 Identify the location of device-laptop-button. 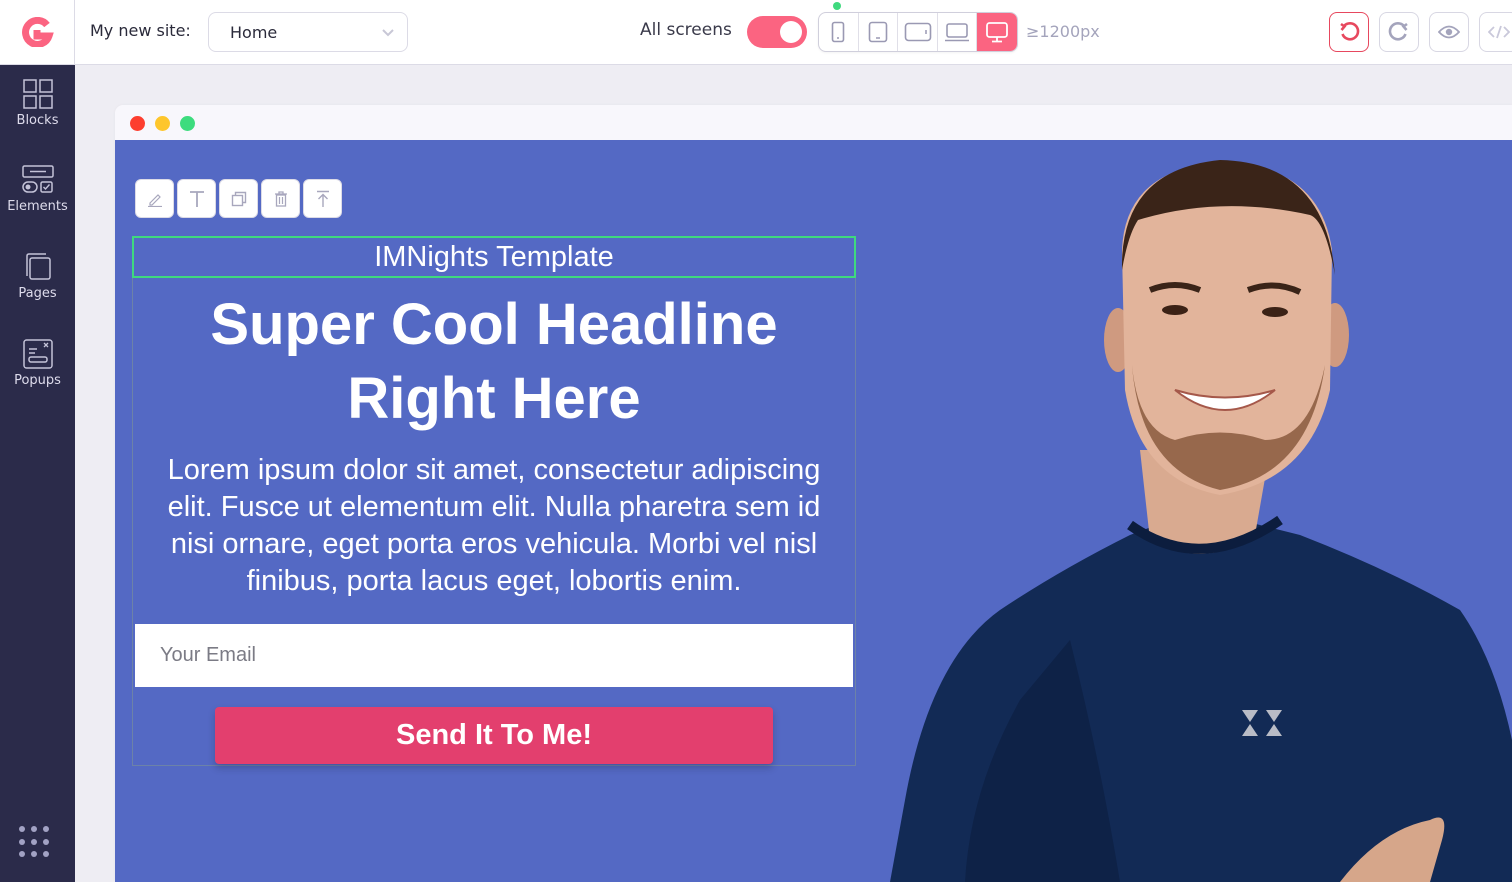
(958, 32).